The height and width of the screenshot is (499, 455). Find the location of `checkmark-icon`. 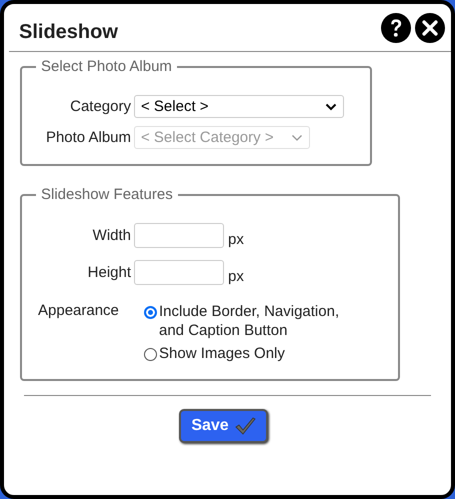

checkmark-icon is located at coordinates (245, 426).